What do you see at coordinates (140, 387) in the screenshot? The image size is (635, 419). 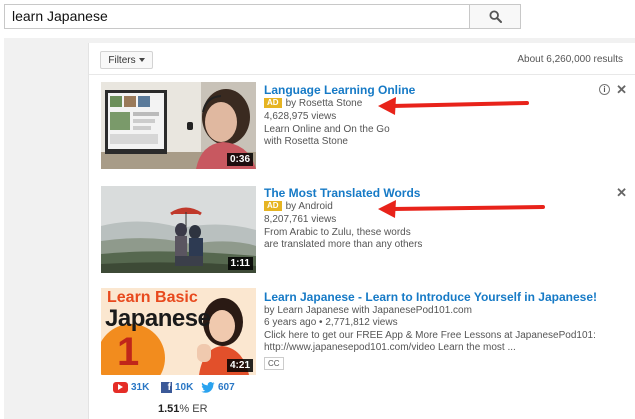 I see `youtube-count: 31K` at bounding box center [140, 387].